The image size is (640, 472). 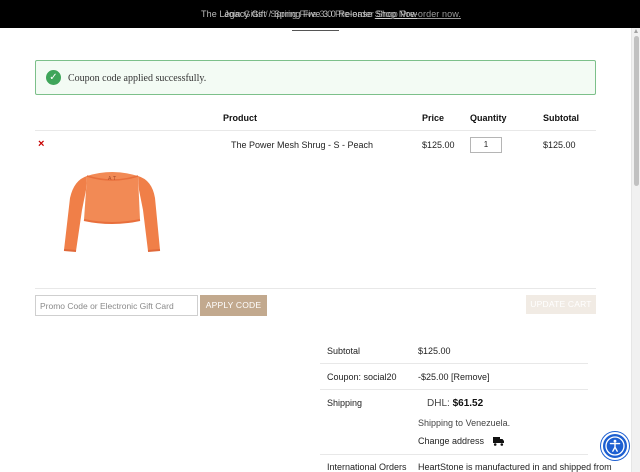 What do you see at coordinates (486, 145) in the screenshot?
I see `quantity-input: 1` at bounding box center [486, 145].